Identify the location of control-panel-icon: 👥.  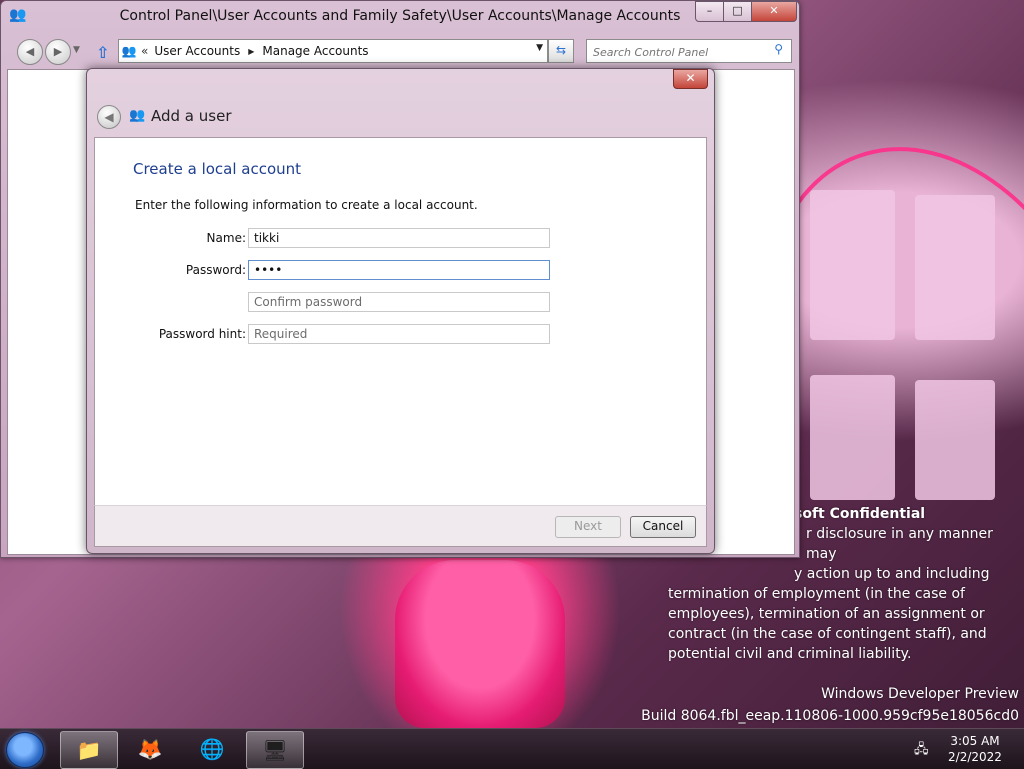
(129, 51).